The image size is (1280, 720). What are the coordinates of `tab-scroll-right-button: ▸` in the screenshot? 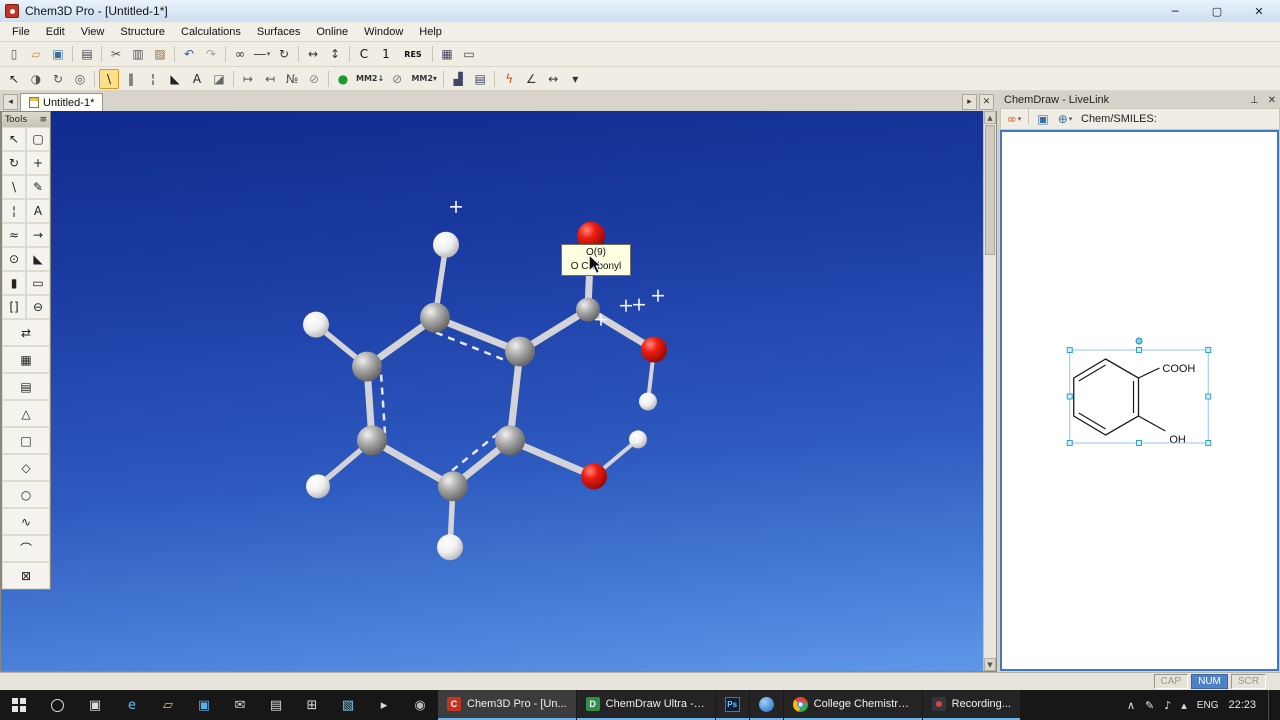 It's located at (969, 102).